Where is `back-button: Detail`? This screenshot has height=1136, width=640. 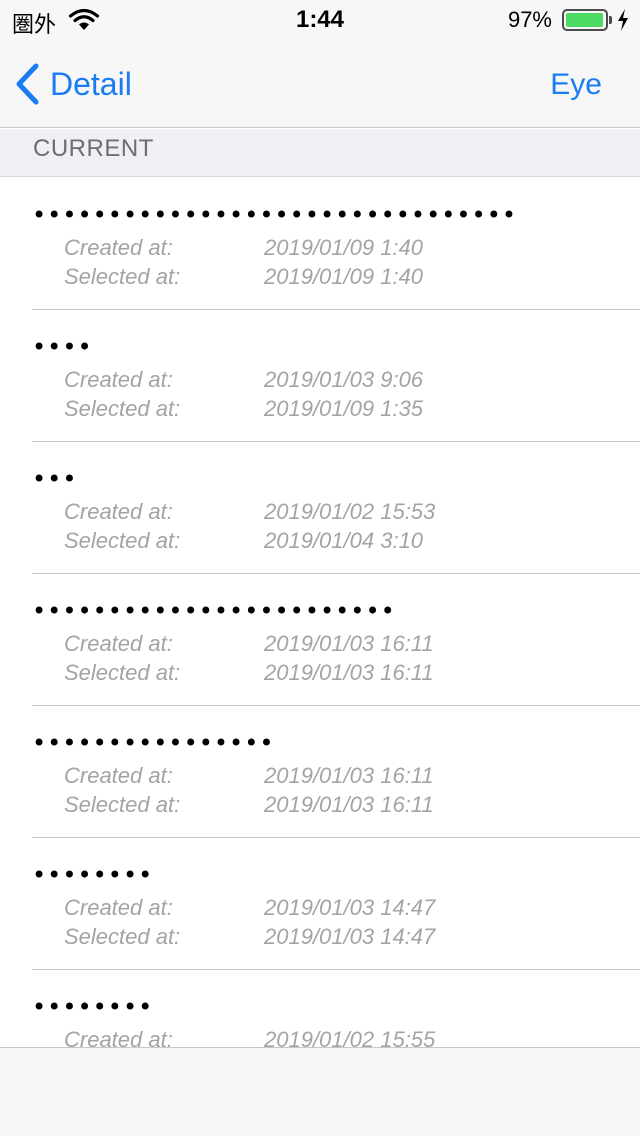 back-button: Detail is located at coordinates (73, 84).